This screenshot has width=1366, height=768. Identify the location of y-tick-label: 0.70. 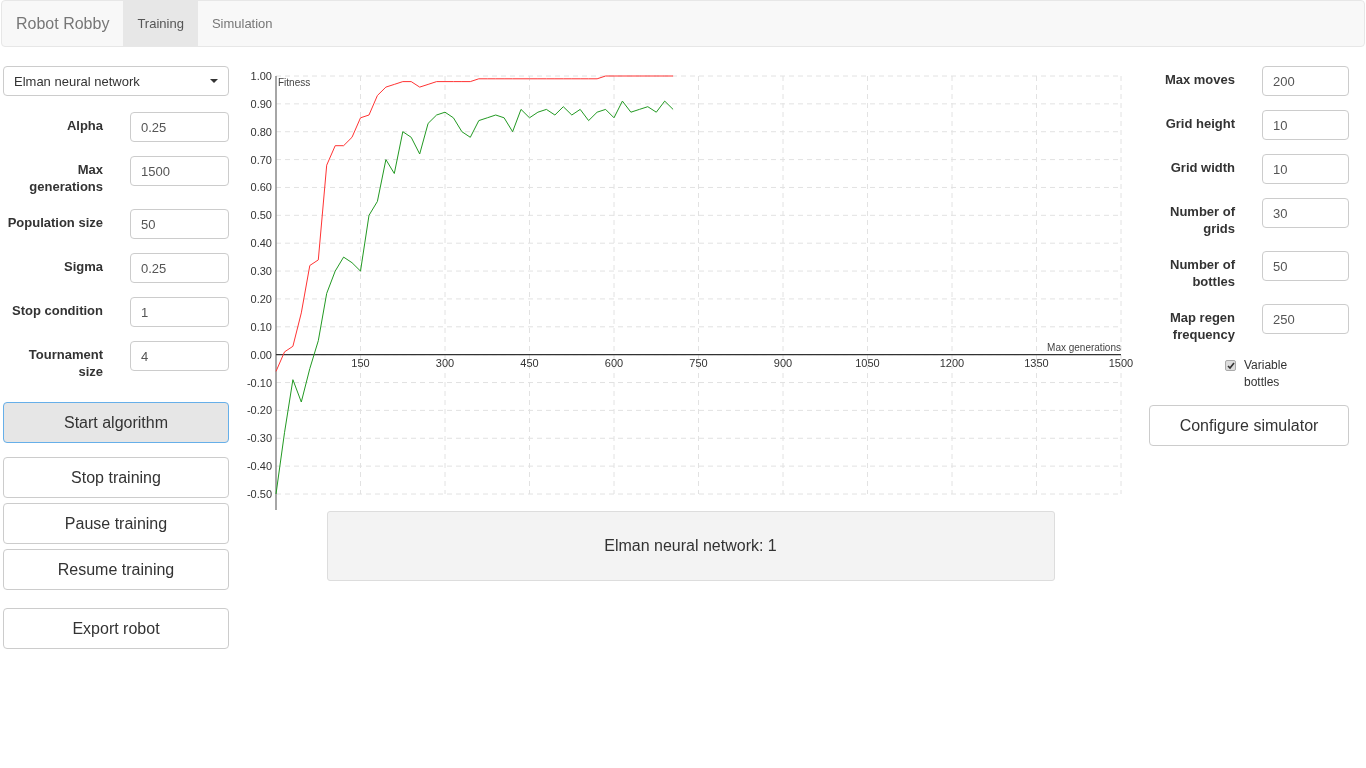
(261, 159).